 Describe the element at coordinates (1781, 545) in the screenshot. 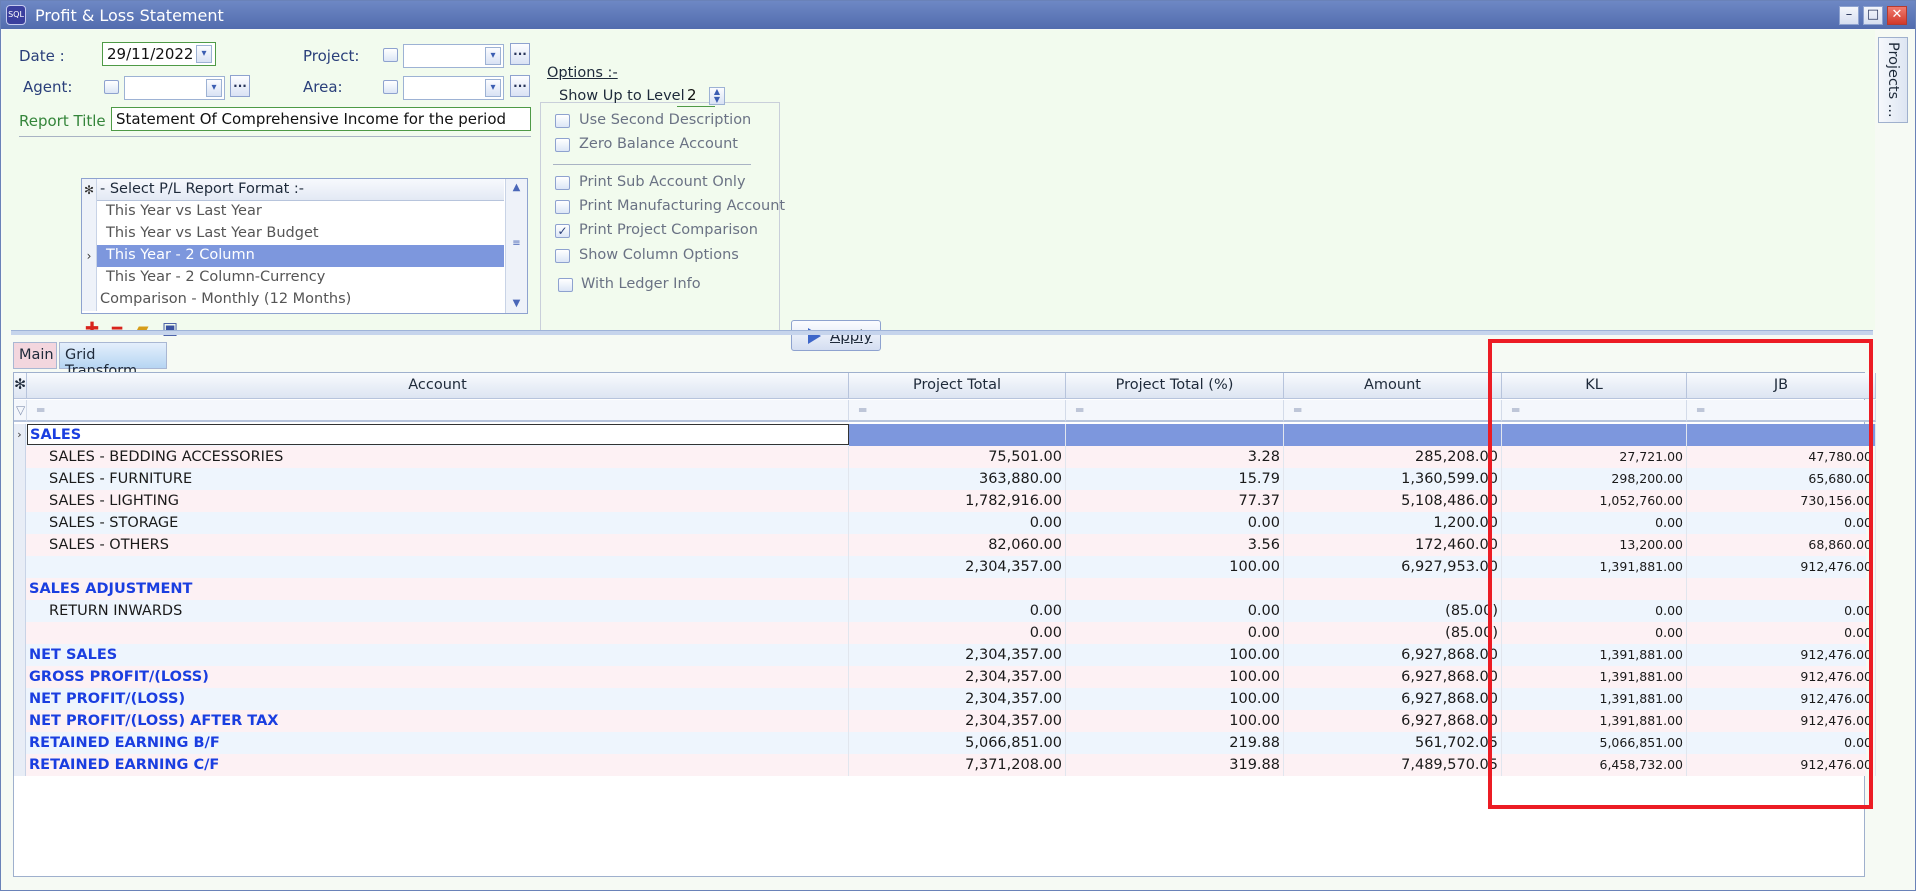

I see `jb-cell: 68,860.00` at that location.